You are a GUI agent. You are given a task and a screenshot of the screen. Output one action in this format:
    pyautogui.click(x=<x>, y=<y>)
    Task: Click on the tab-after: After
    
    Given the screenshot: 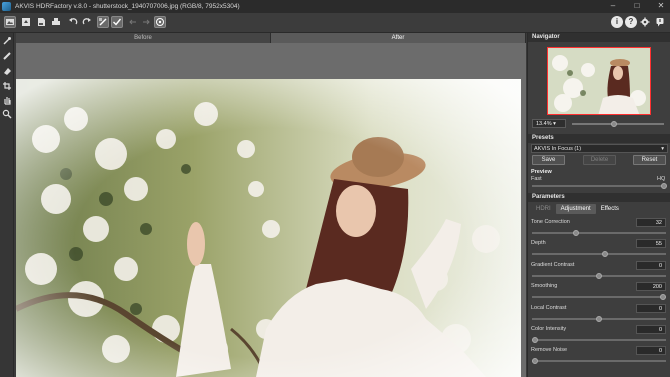 What is the action you would take?
    pyautogui.click(x=398, y=38)
    